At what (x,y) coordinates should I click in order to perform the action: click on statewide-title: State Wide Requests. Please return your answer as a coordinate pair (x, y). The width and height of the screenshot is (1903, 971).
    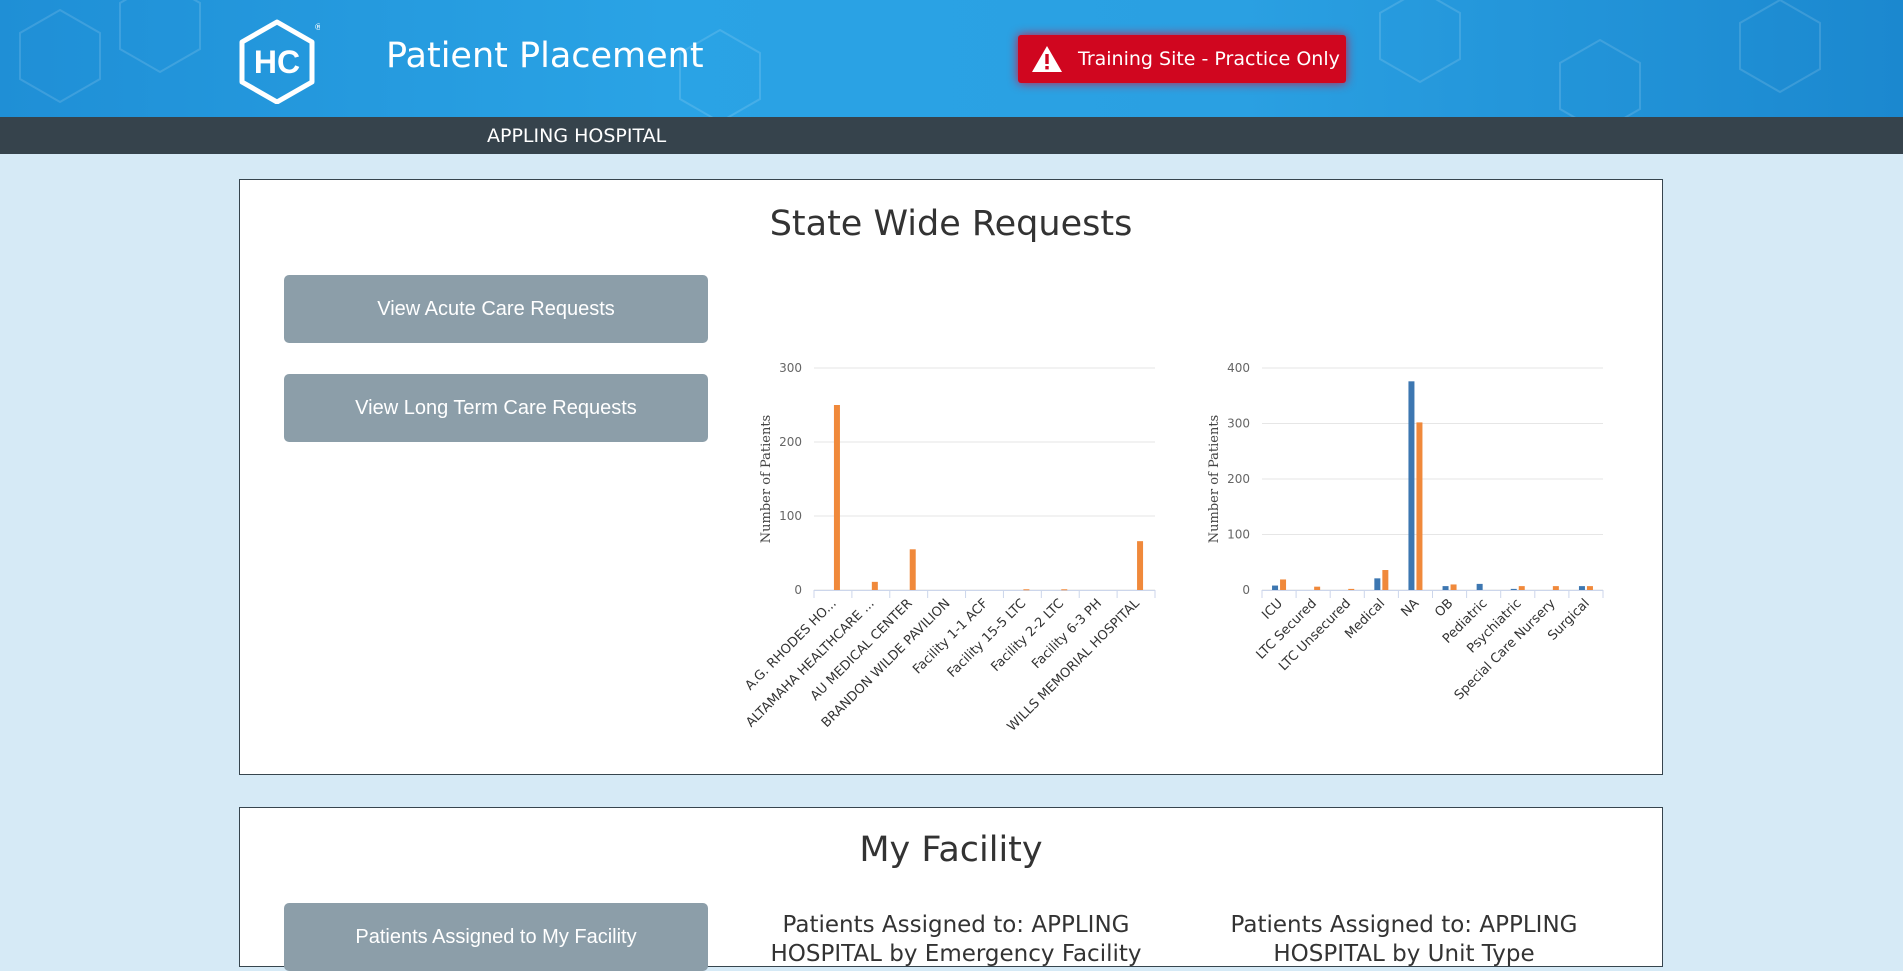
    Looking at the image, I should click on (951, 224).